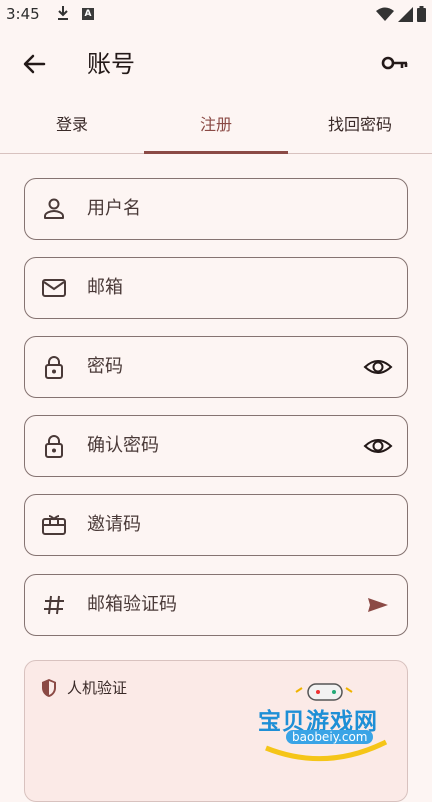 The width and height of the screenshot is (432, 802). What do you see at coordinates (72, 124) in the screenshot?
I see `tab-login: 登录` at bounding box center [72, 124].